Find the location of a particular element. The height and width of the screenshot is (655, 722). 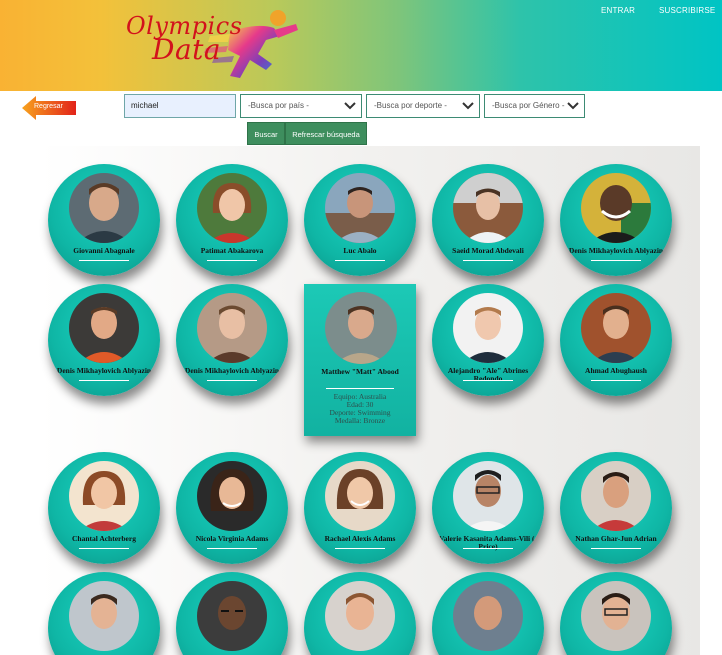

search-button: Buscar is located at coordinates (266, 133).